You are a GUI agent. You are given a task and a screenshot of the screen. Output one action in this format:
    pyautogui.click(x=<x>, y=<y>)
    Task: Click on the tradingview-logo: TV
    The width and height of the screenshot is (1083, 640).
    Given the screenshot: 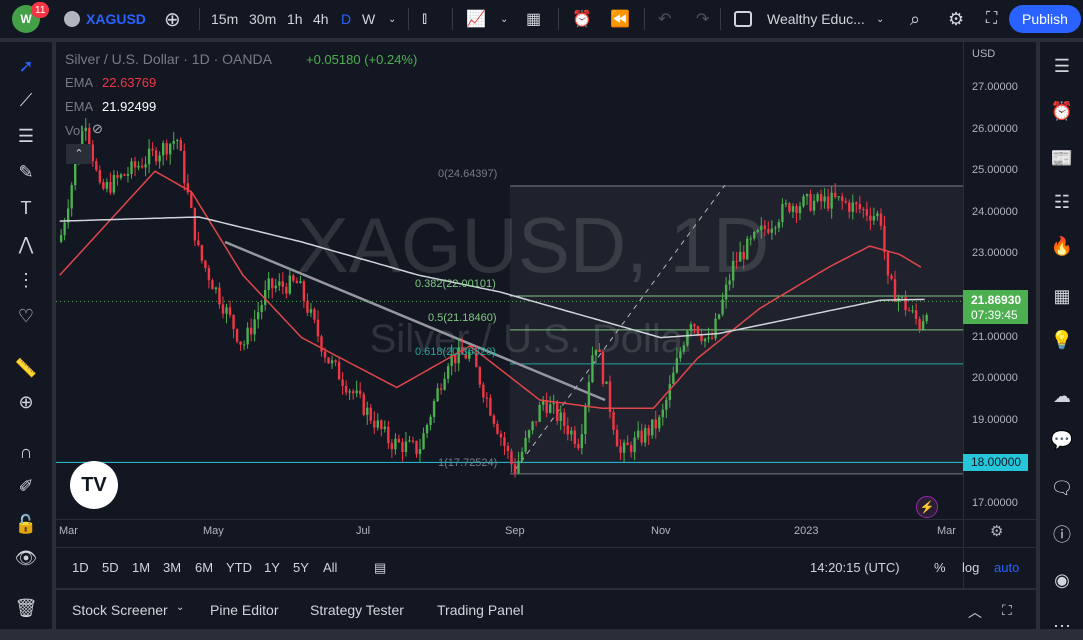 What is the action you would take?
    pyautogui.click(x=94, y=485)
    